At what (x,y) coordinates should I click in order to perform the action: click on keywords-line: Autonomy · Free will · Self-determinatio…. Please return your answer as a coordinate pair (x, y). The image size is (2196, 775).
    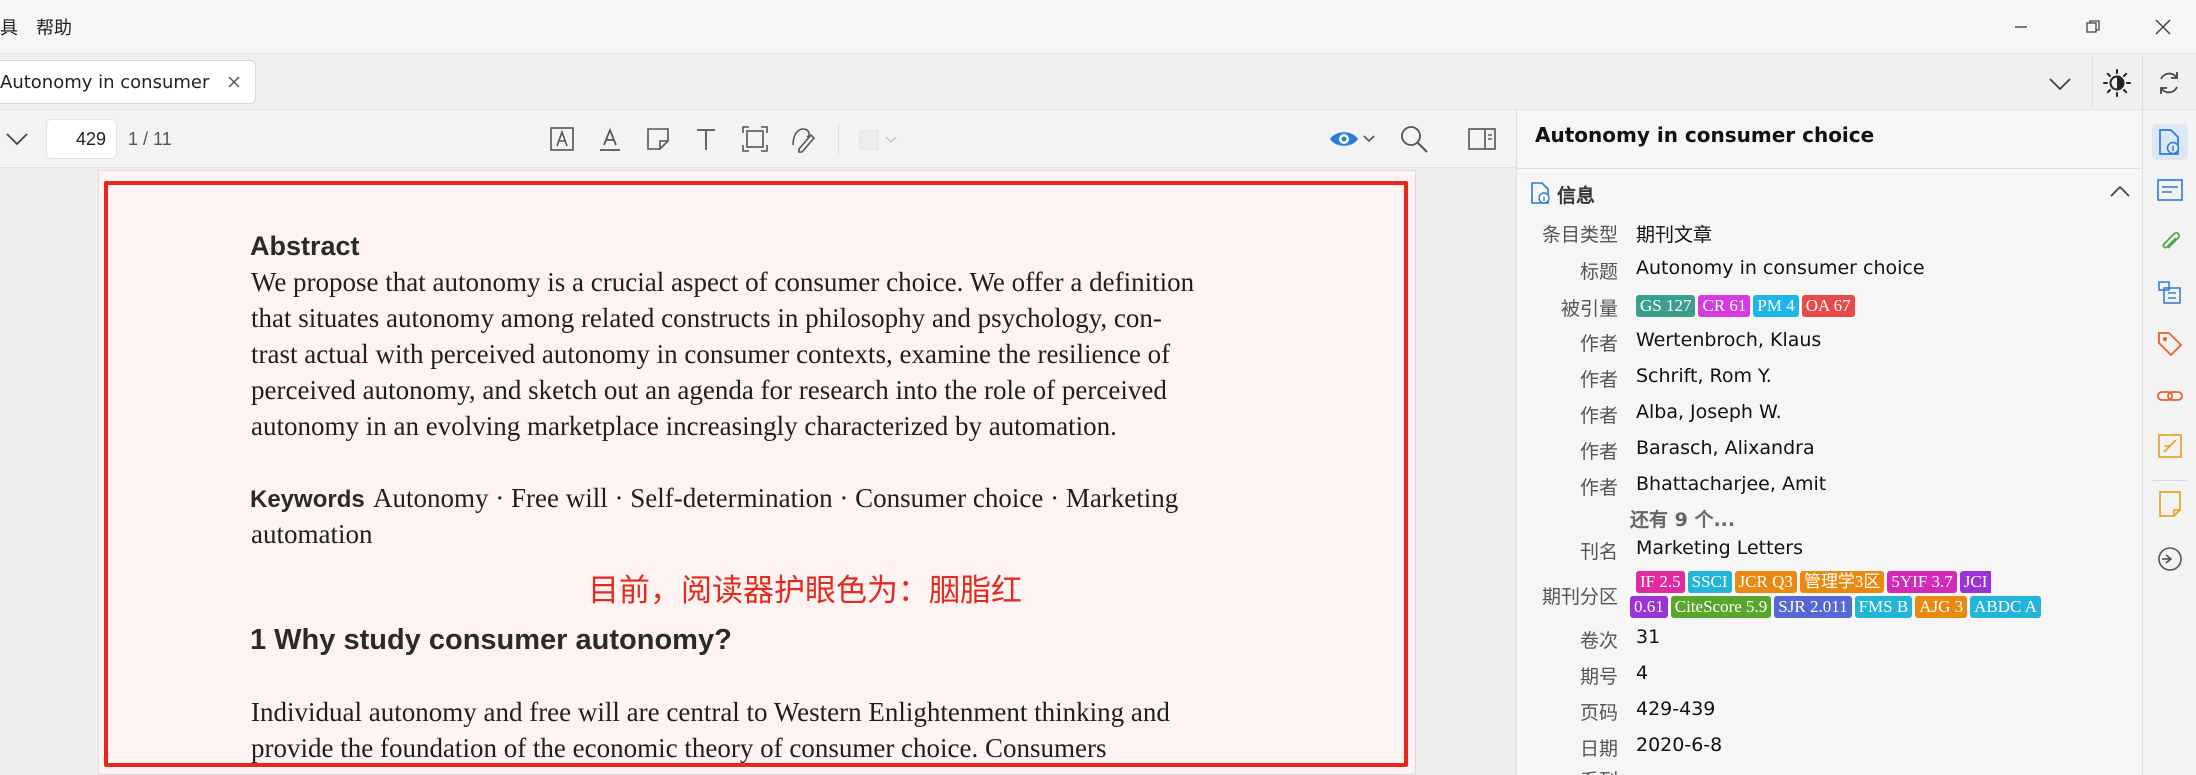
    Looking at the image, I should click on (776, 498).